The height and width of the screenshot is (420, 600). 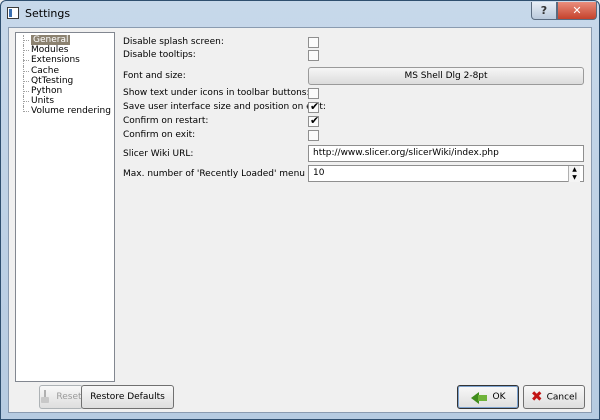 I want to click on cancel-button: ✖ Cancel, so click(x=554, y=397).